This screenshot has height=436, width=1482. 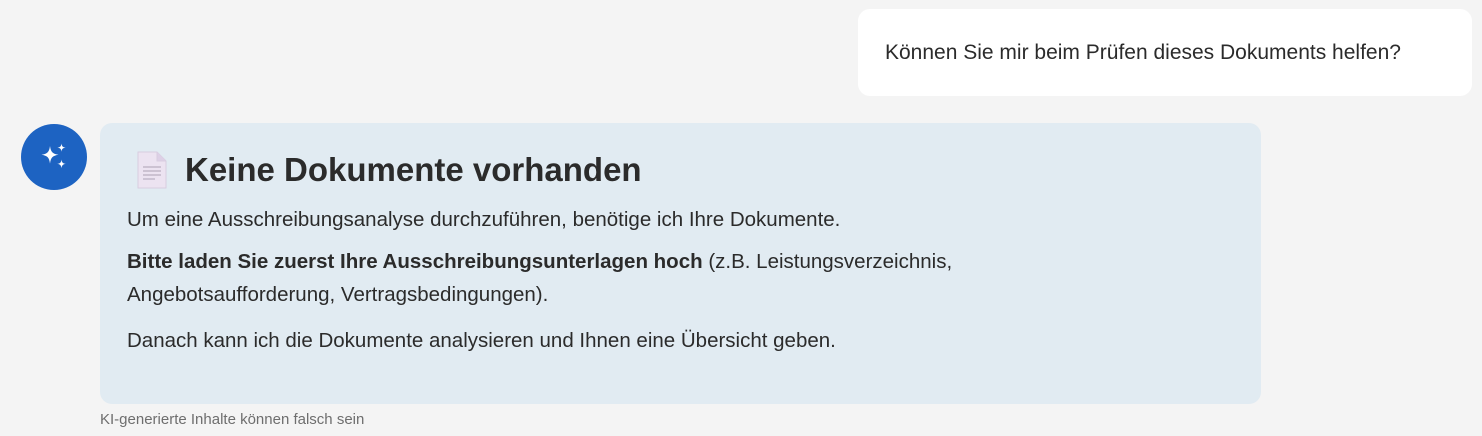 I want to click on assistant-avatar, so click(x=54, y=157).